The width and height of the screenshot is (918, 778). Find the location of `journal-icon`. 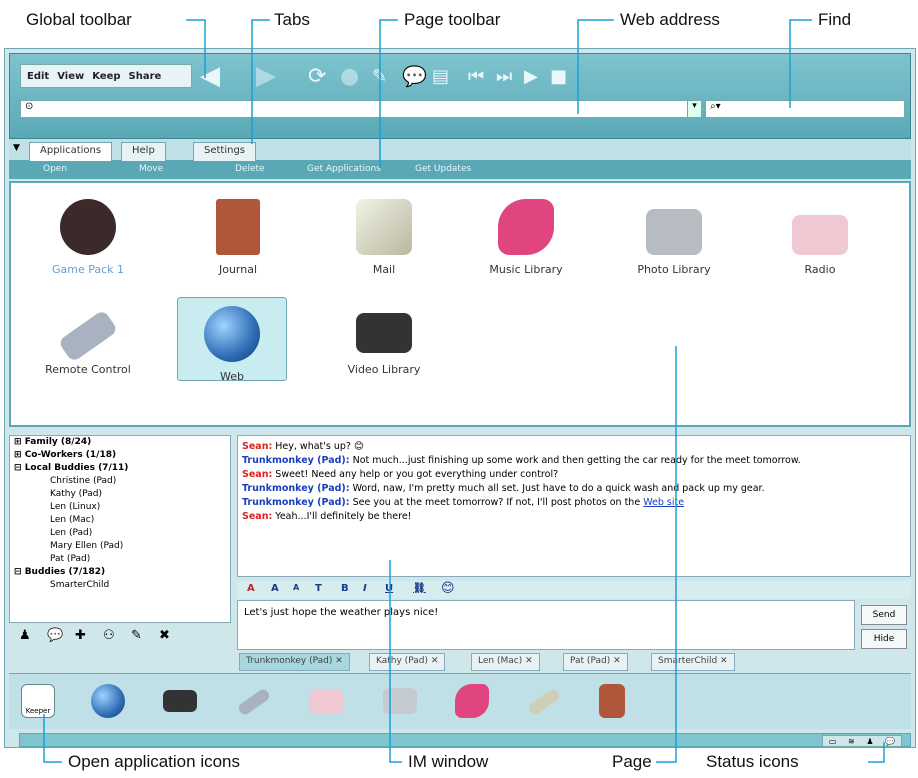

journal-icon is located at coordinates (612, 701).